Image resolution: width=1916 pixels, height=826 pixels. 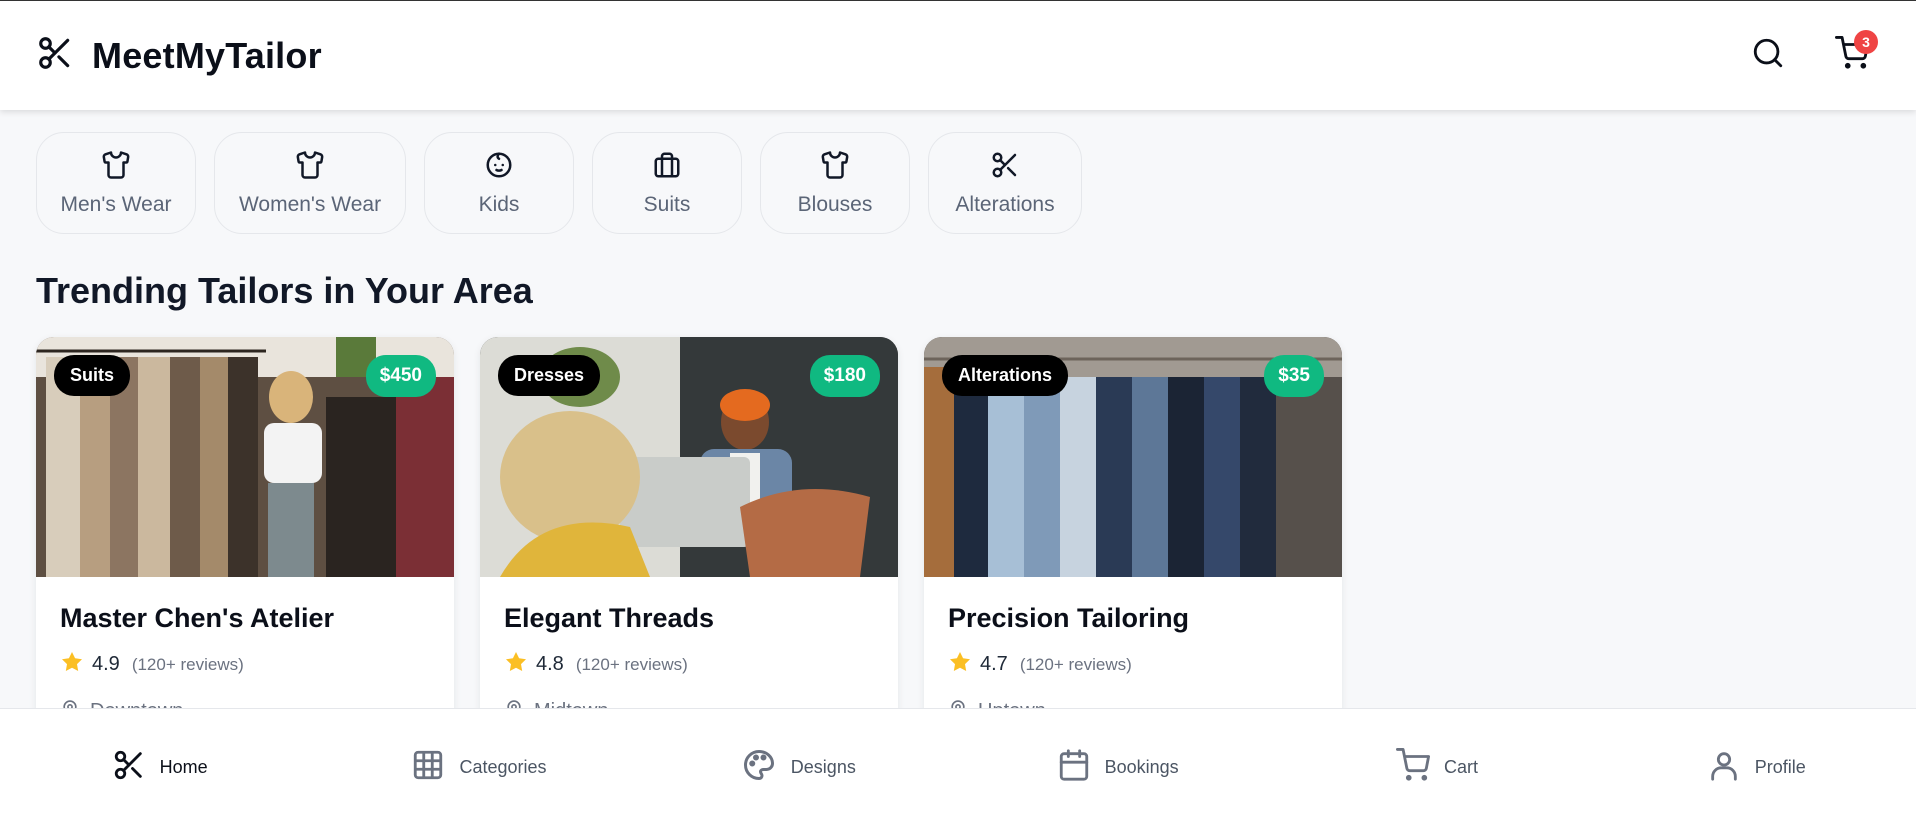 I want to click on tailor-name: Precision Tailoring, so click(x=1069, y=618).